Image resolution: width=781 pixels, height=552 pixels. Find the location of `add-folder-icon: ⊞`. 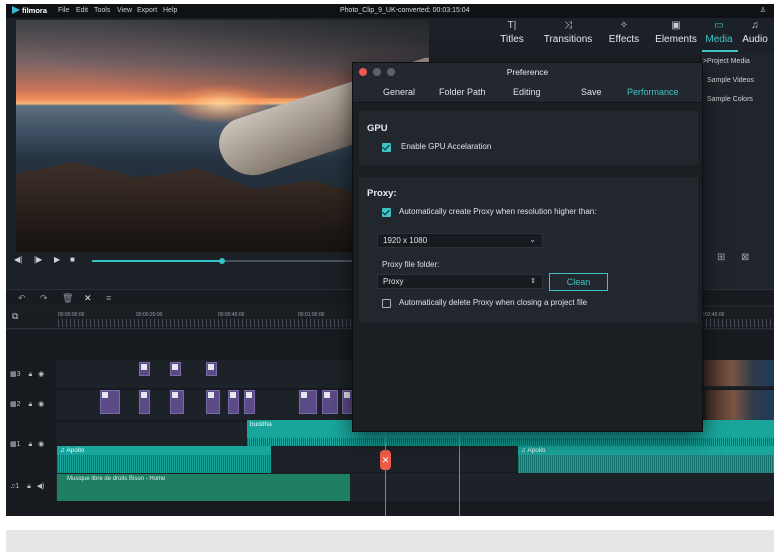

add-folder-icon: ⊞ is located at coordinates (721, 257).